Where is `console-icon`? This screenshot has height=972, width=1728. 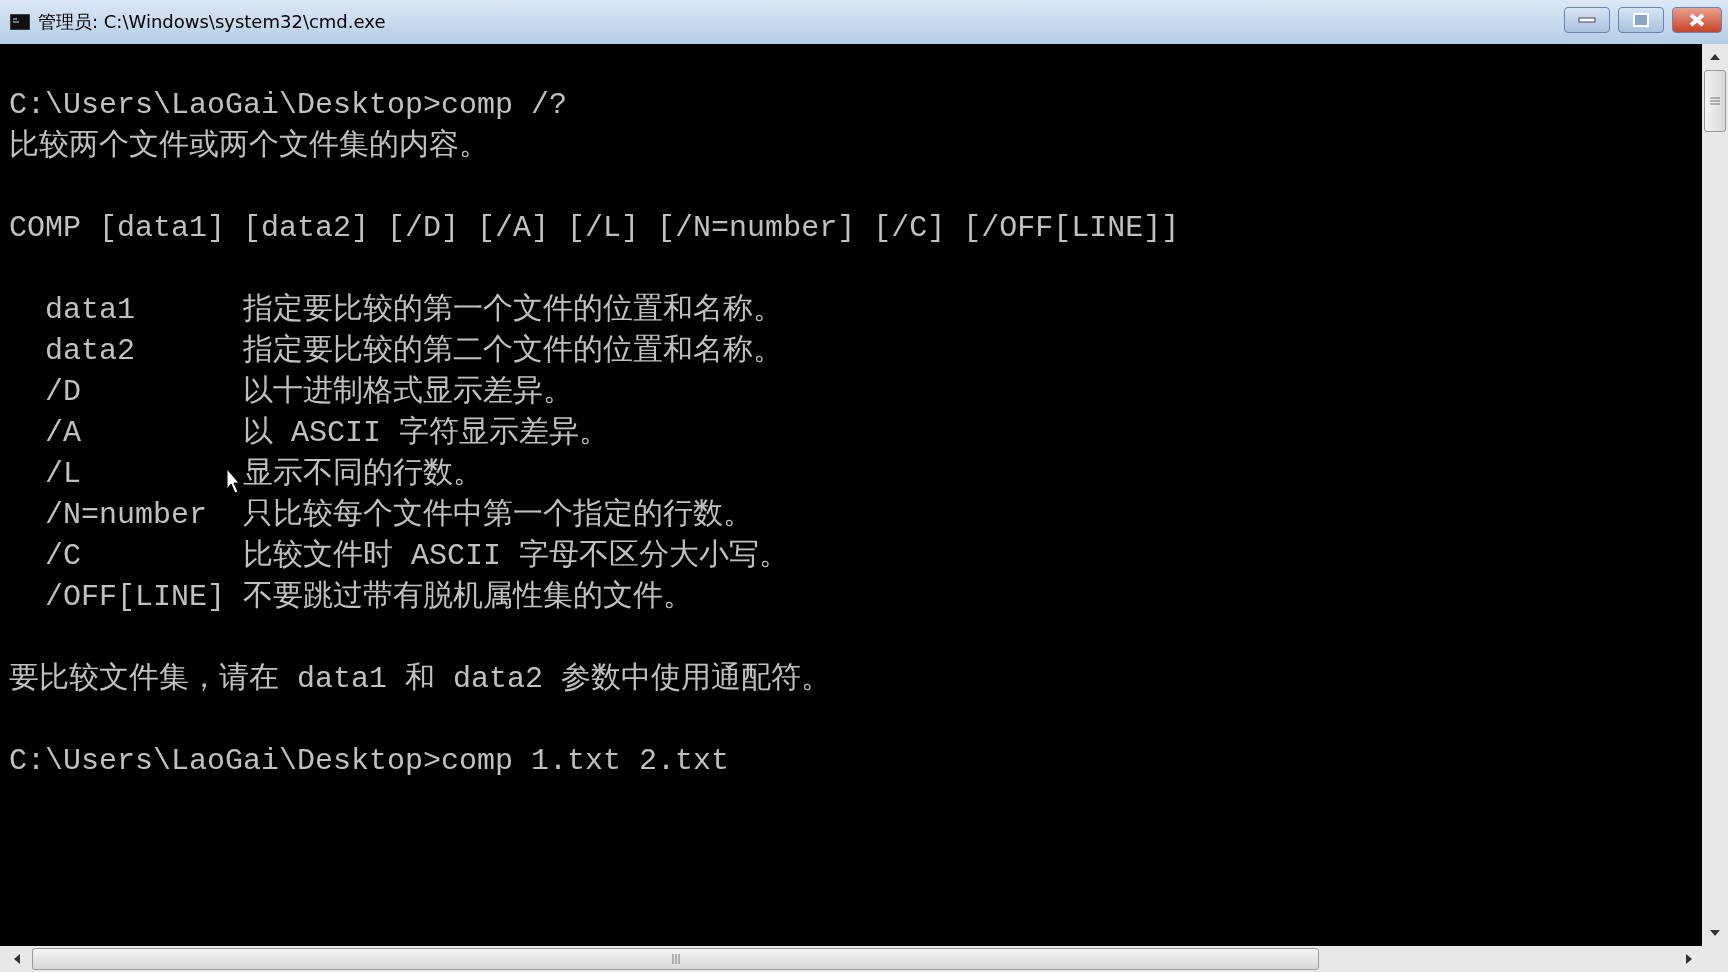
console-icon is located at coordinates (20, 22).